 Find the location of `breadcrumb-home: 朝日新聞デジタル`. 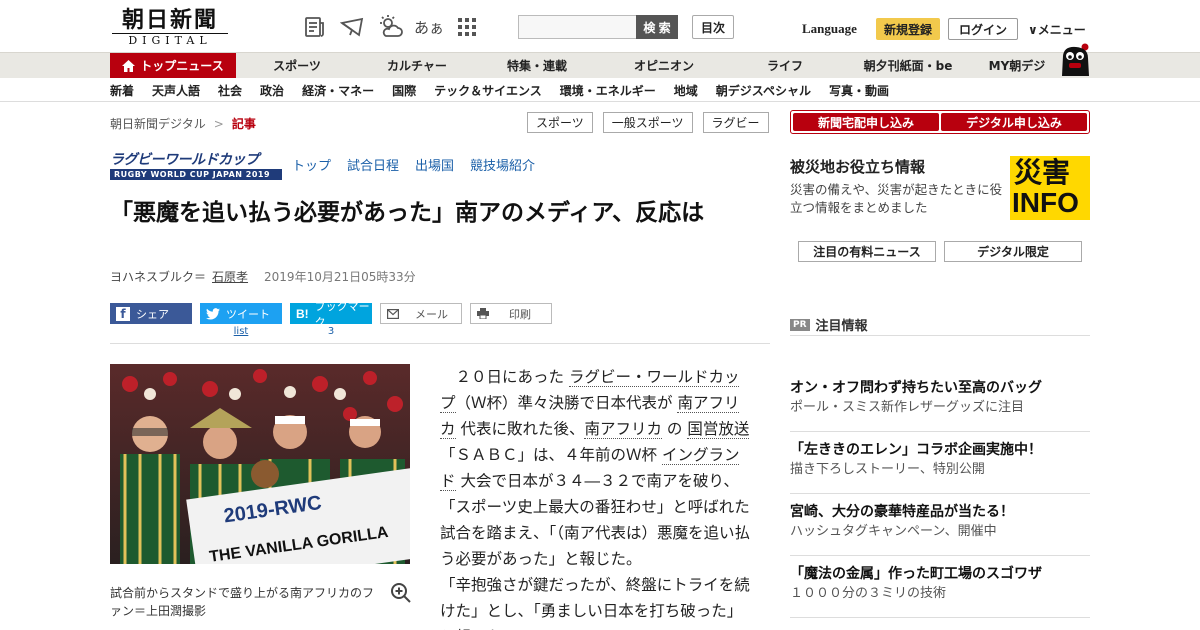

breadcrumb-home: 朝日新聞デジタル is located at coordinates (158, 123).